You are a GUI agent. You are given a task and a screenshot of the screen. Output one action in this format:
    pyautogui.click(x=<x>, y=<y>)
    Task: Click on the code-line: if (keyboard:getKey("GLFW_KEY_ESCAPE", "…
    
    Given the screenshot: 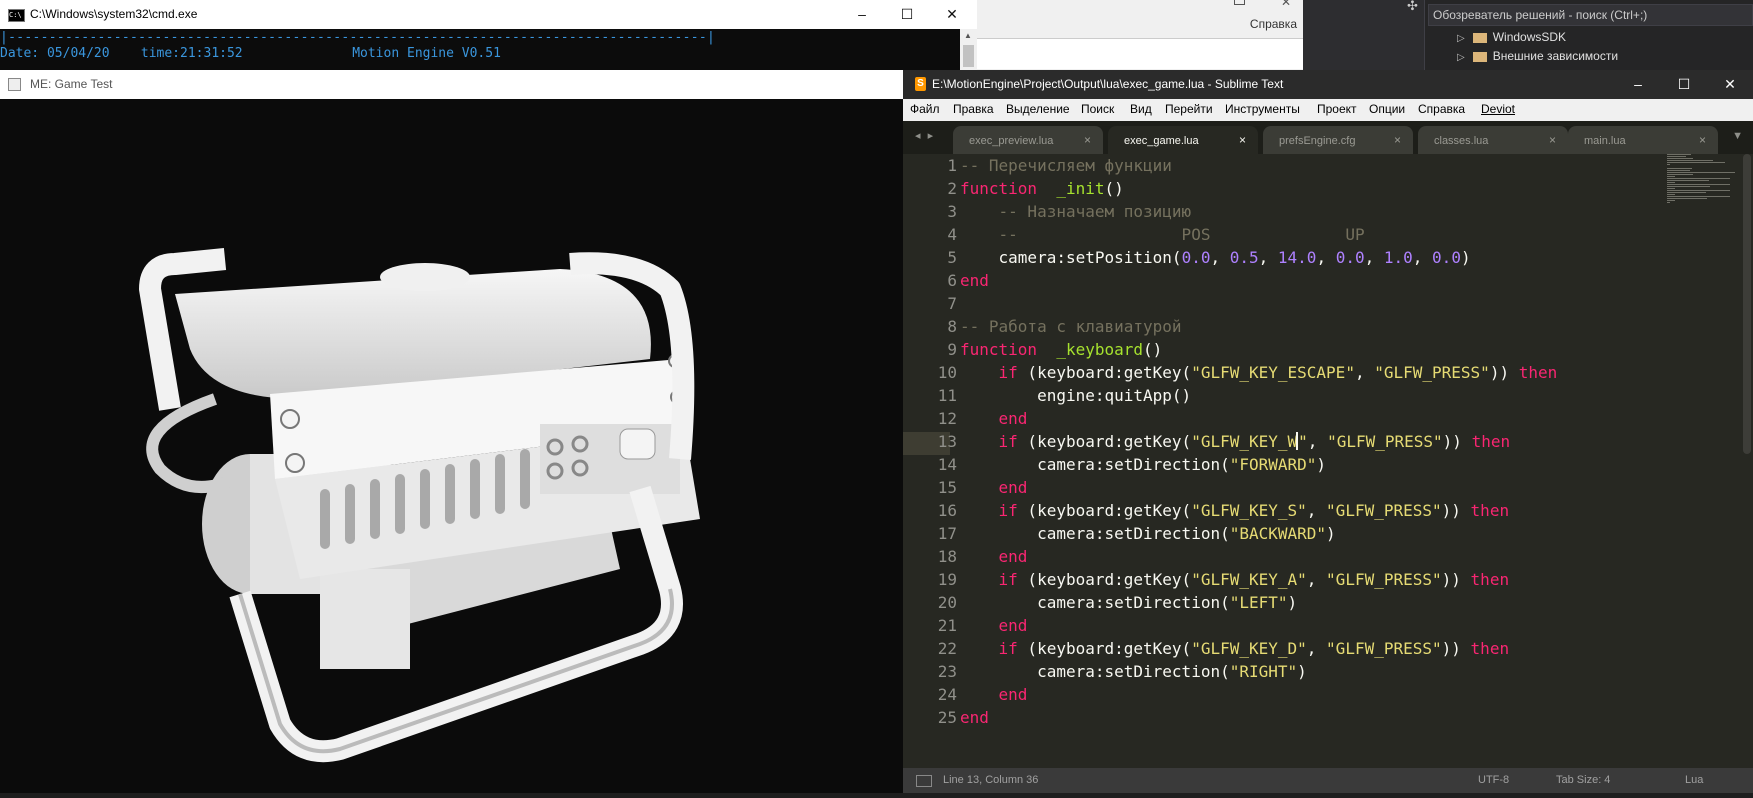 What is the action you would take?
    pyautogui.click(x=1259, y=372)
    